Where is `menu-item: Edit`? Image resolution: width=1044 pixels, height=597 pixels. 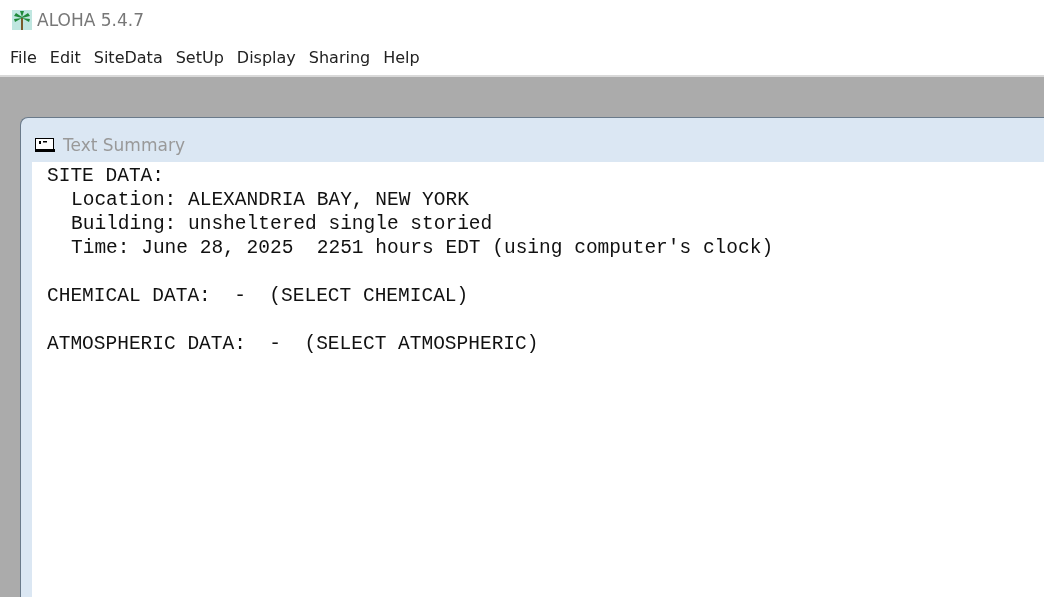
menu-item: Edit is located at coordinates (68, 57).